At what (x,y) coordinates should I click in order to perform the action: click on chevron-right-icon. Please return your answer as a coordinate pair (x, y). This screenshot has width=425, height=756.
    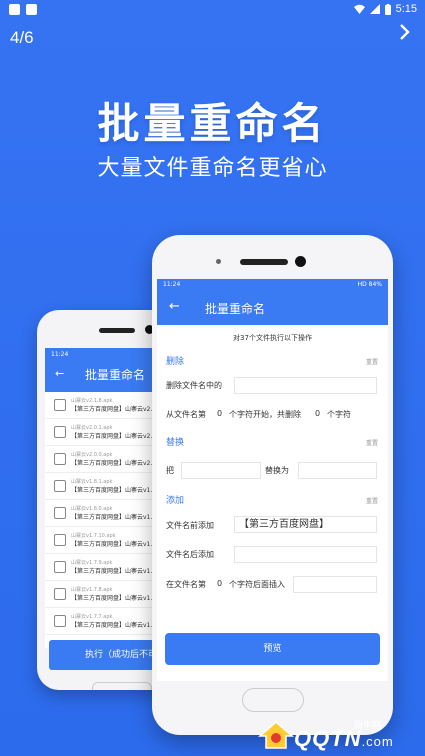
    Looking at the image, I should click on (405, 32).